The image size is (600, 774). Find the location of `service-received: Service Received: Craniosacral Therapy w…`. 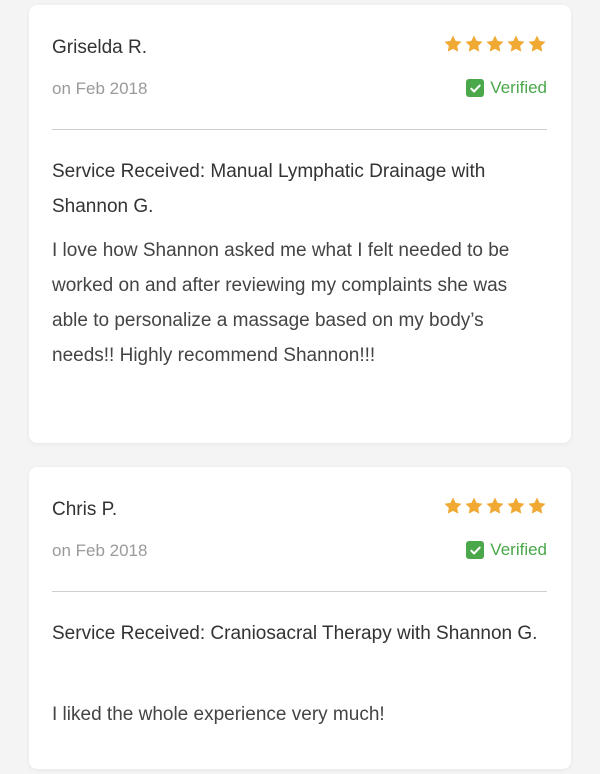

service-received: Service Received: Craniosacral Therapy w… is located at coordinates (295, 633).